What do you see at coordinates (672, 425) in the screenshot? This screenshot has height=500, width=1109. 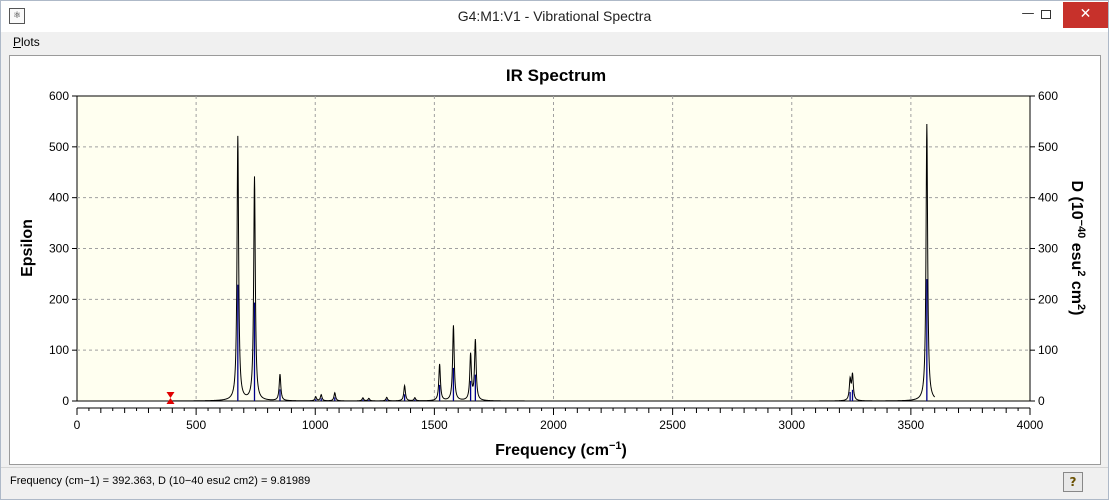 I see `x-tick-label: 2500` at bounding box center [672, 425].